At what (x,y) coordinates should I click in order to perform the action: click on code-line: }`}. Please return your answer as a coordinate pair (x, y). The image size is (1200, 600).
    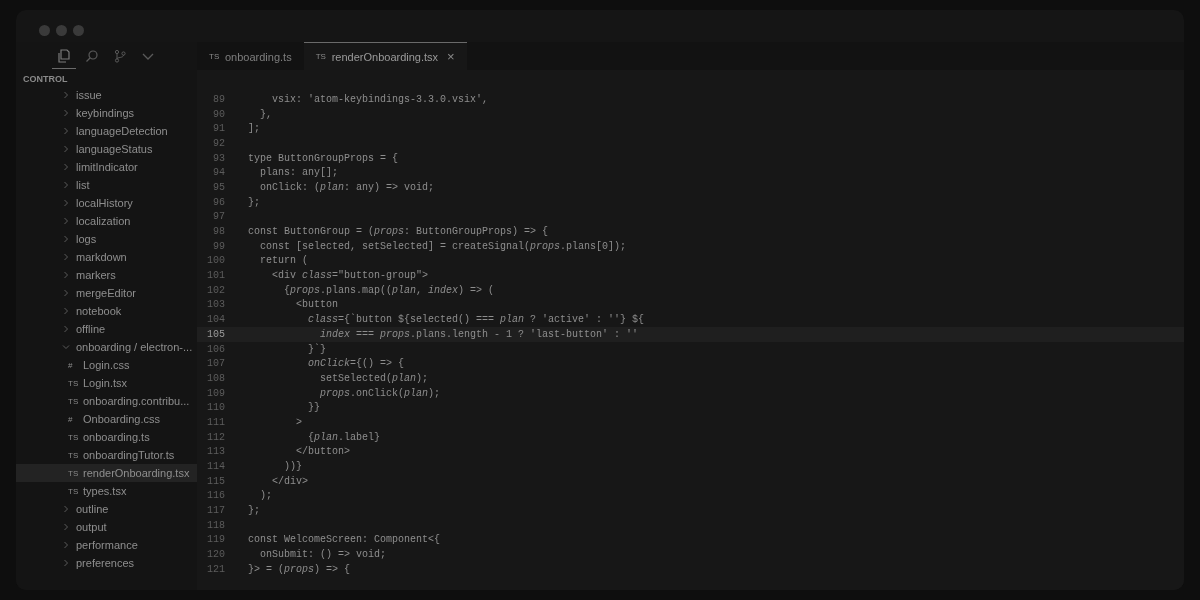
    Looking at the image, I should click on (316, 349).